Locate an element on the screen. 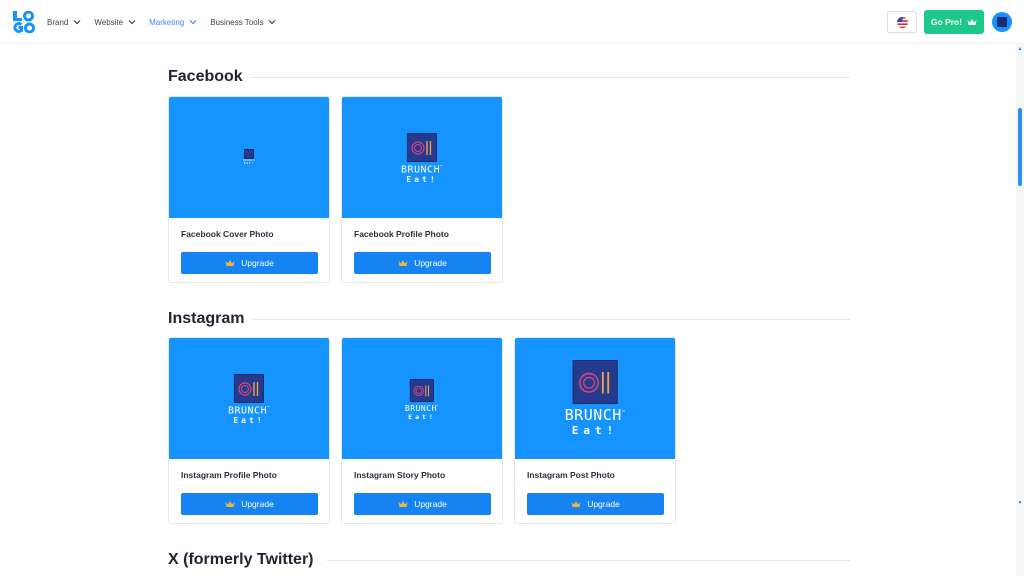  nav-item-website: Website is located at coordinates (115, 22).